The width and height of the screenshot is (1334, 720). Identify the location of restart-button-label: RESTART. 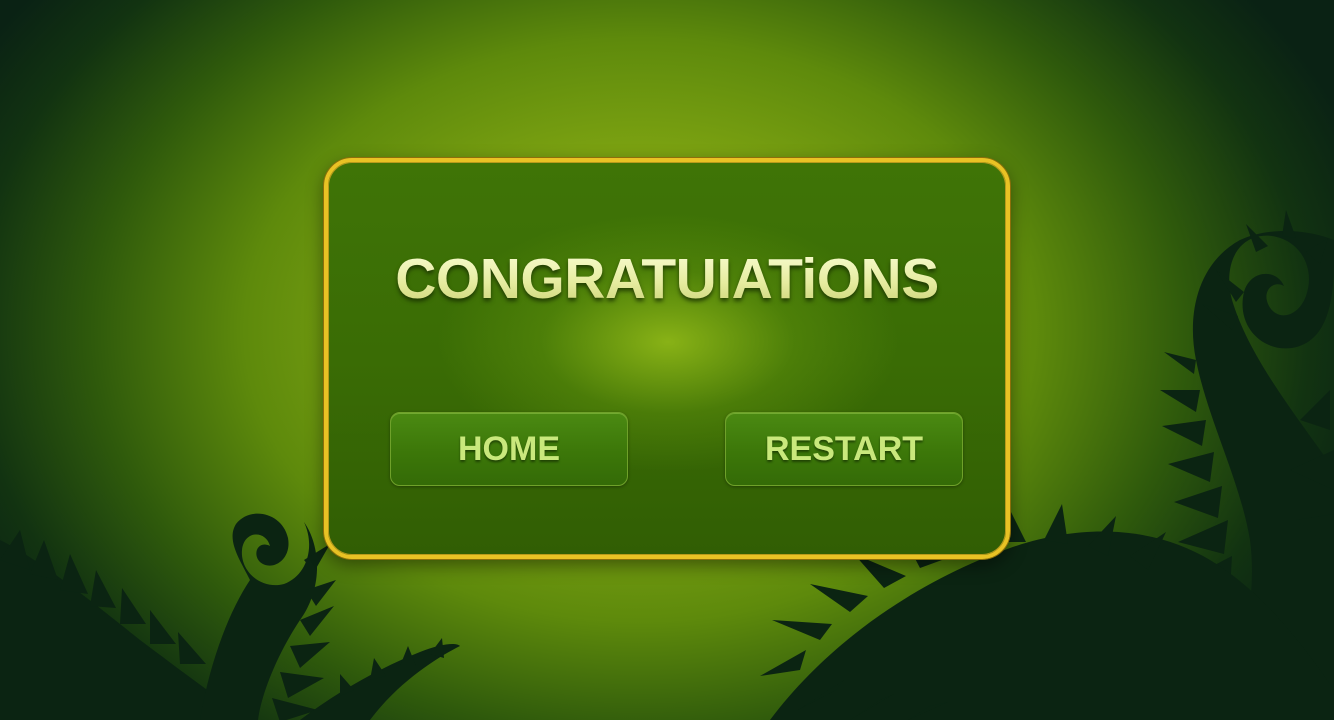
(844, 448).